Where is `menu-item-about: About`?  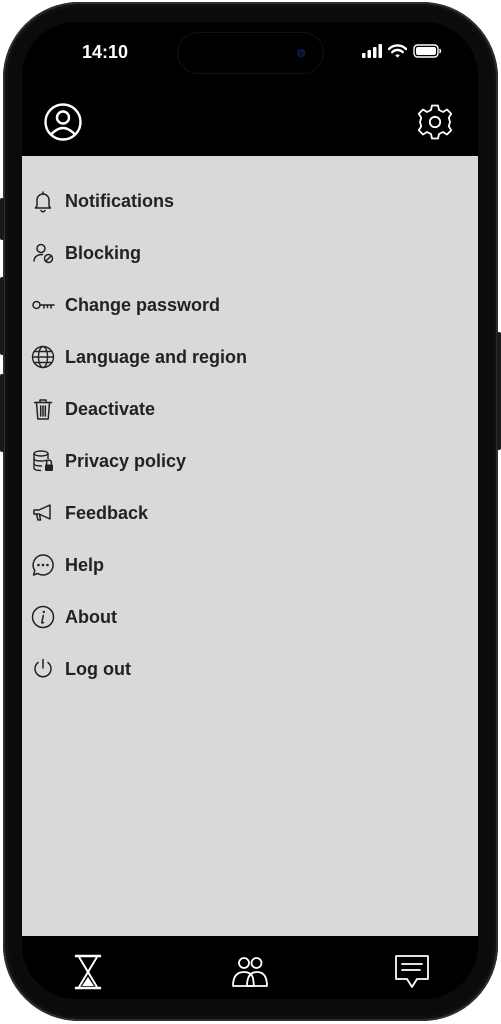
menu-item-about: About is located at coordinates (73, 617).